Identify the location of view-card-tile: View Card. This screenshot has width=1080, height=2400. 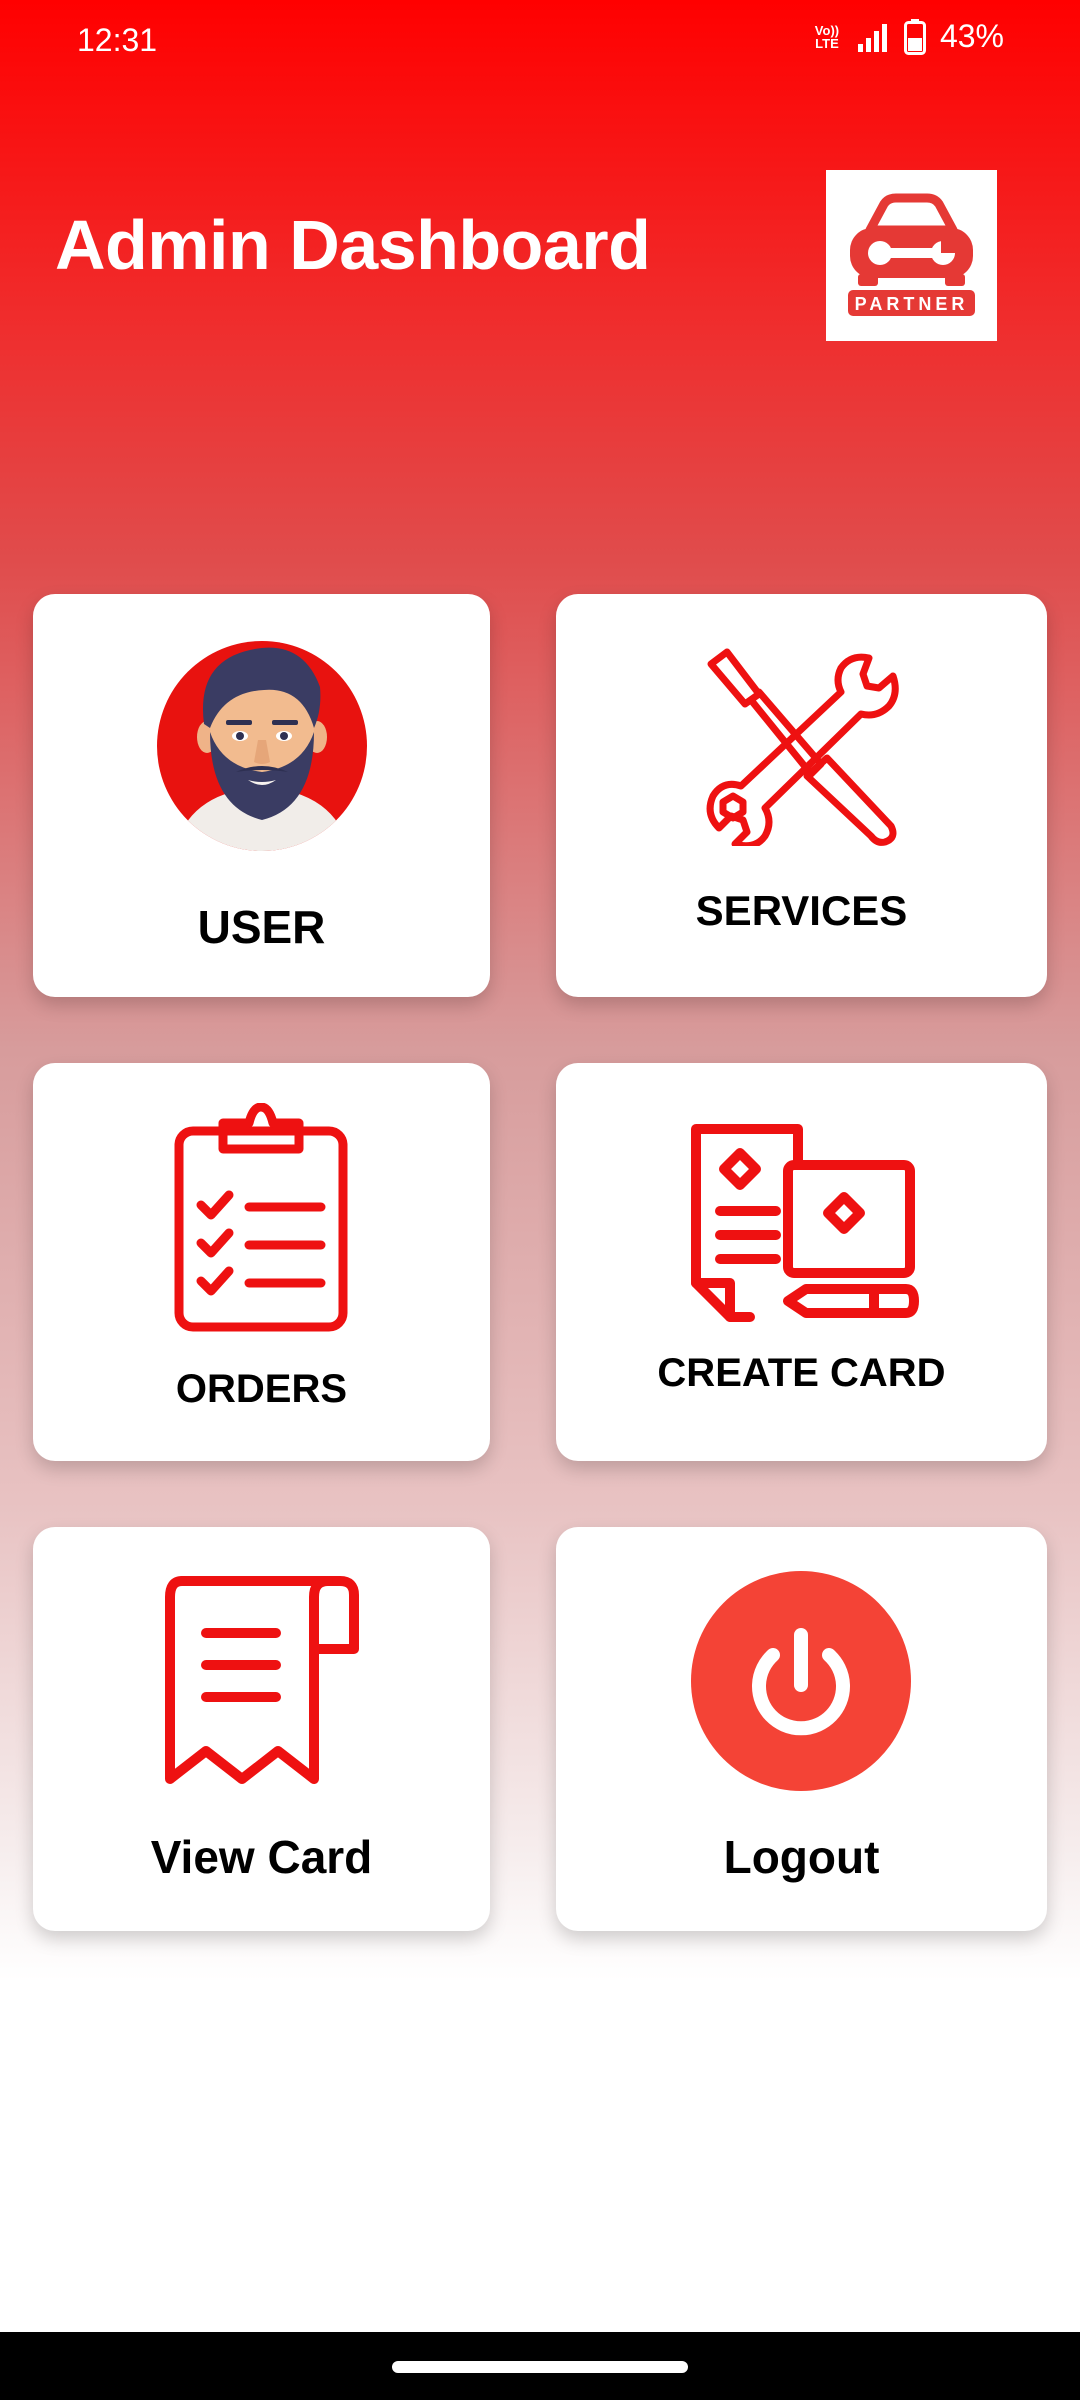
(261, 1729).